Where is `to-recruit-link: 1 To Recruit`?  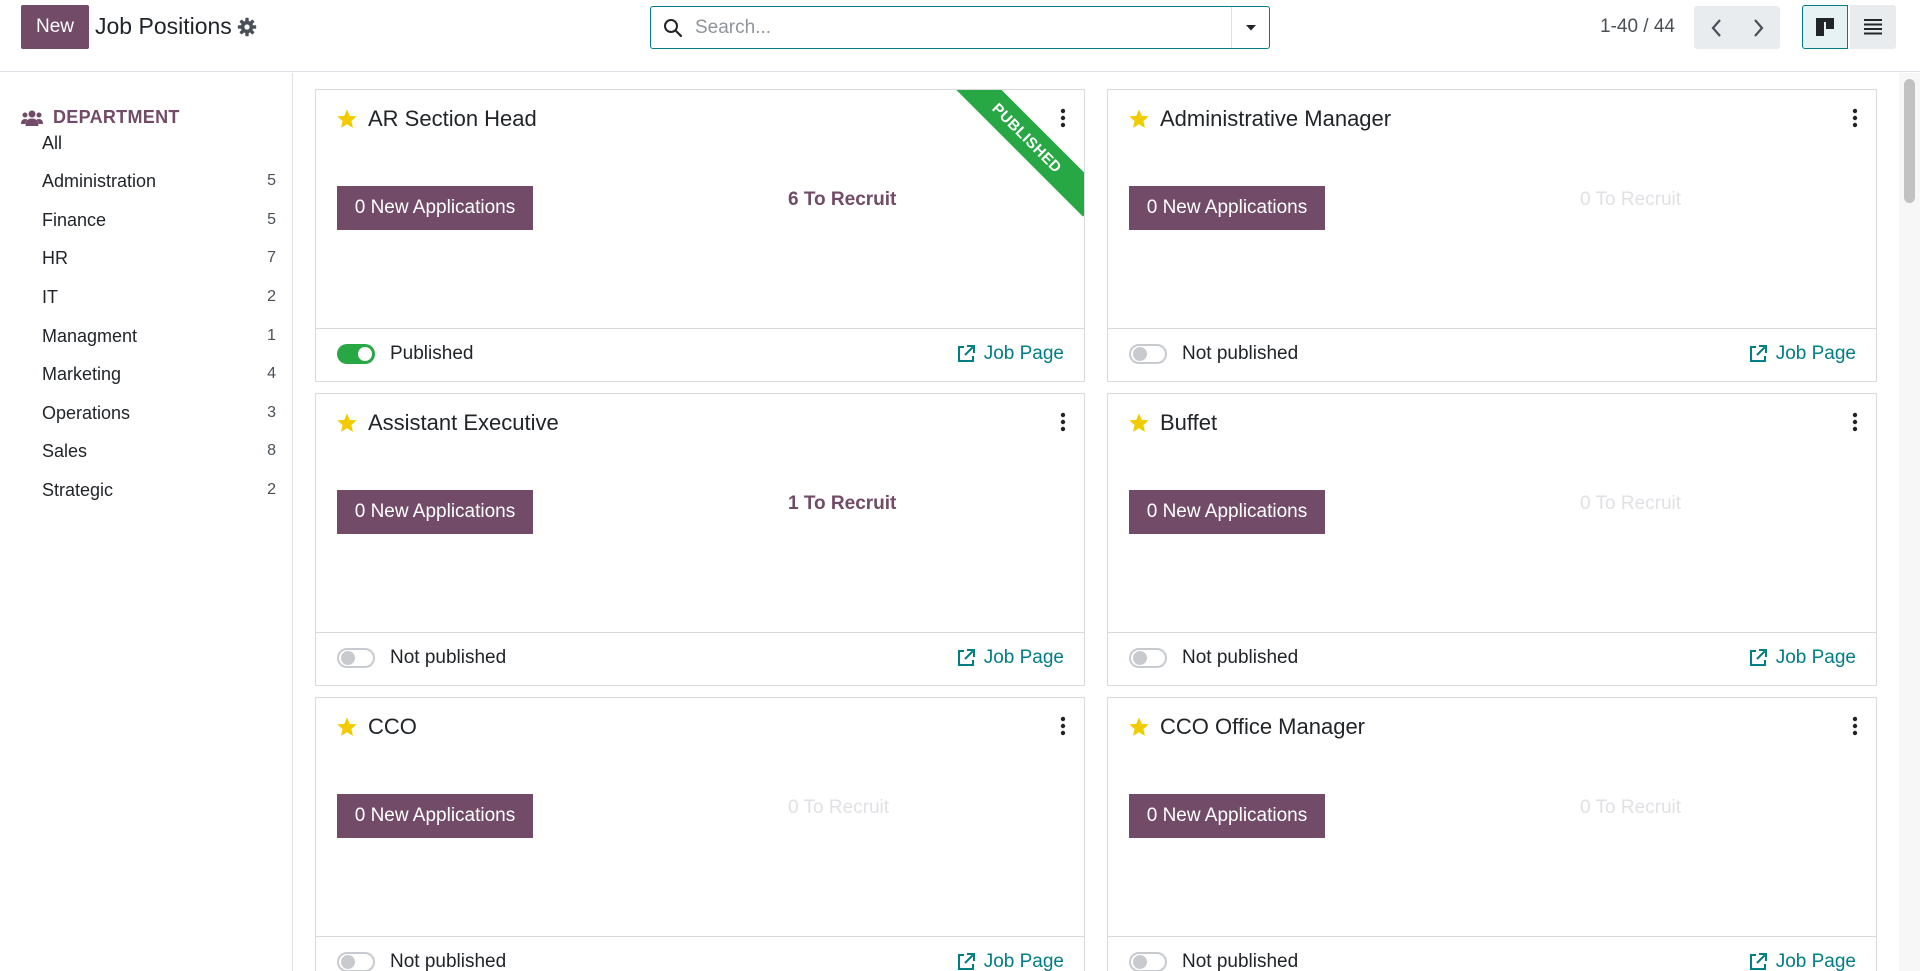
to-recruit-link: 1 To Recruit is located at coordinates (842, 504).